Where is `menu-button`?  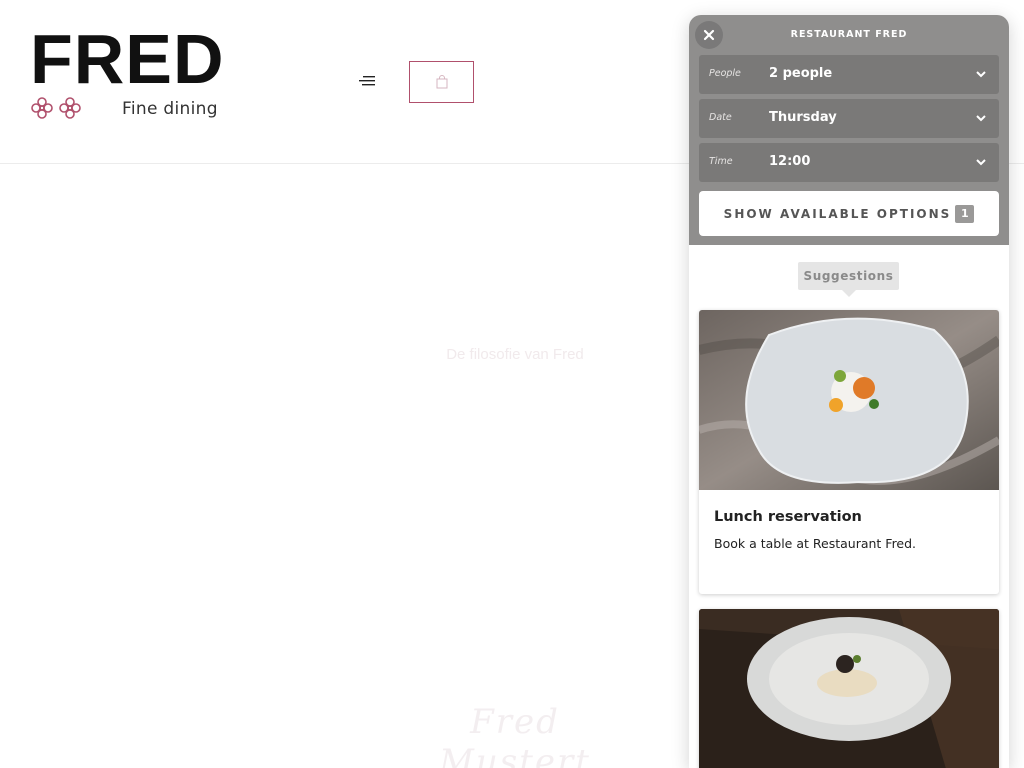 menu-button is located at coordinates (367, 81).